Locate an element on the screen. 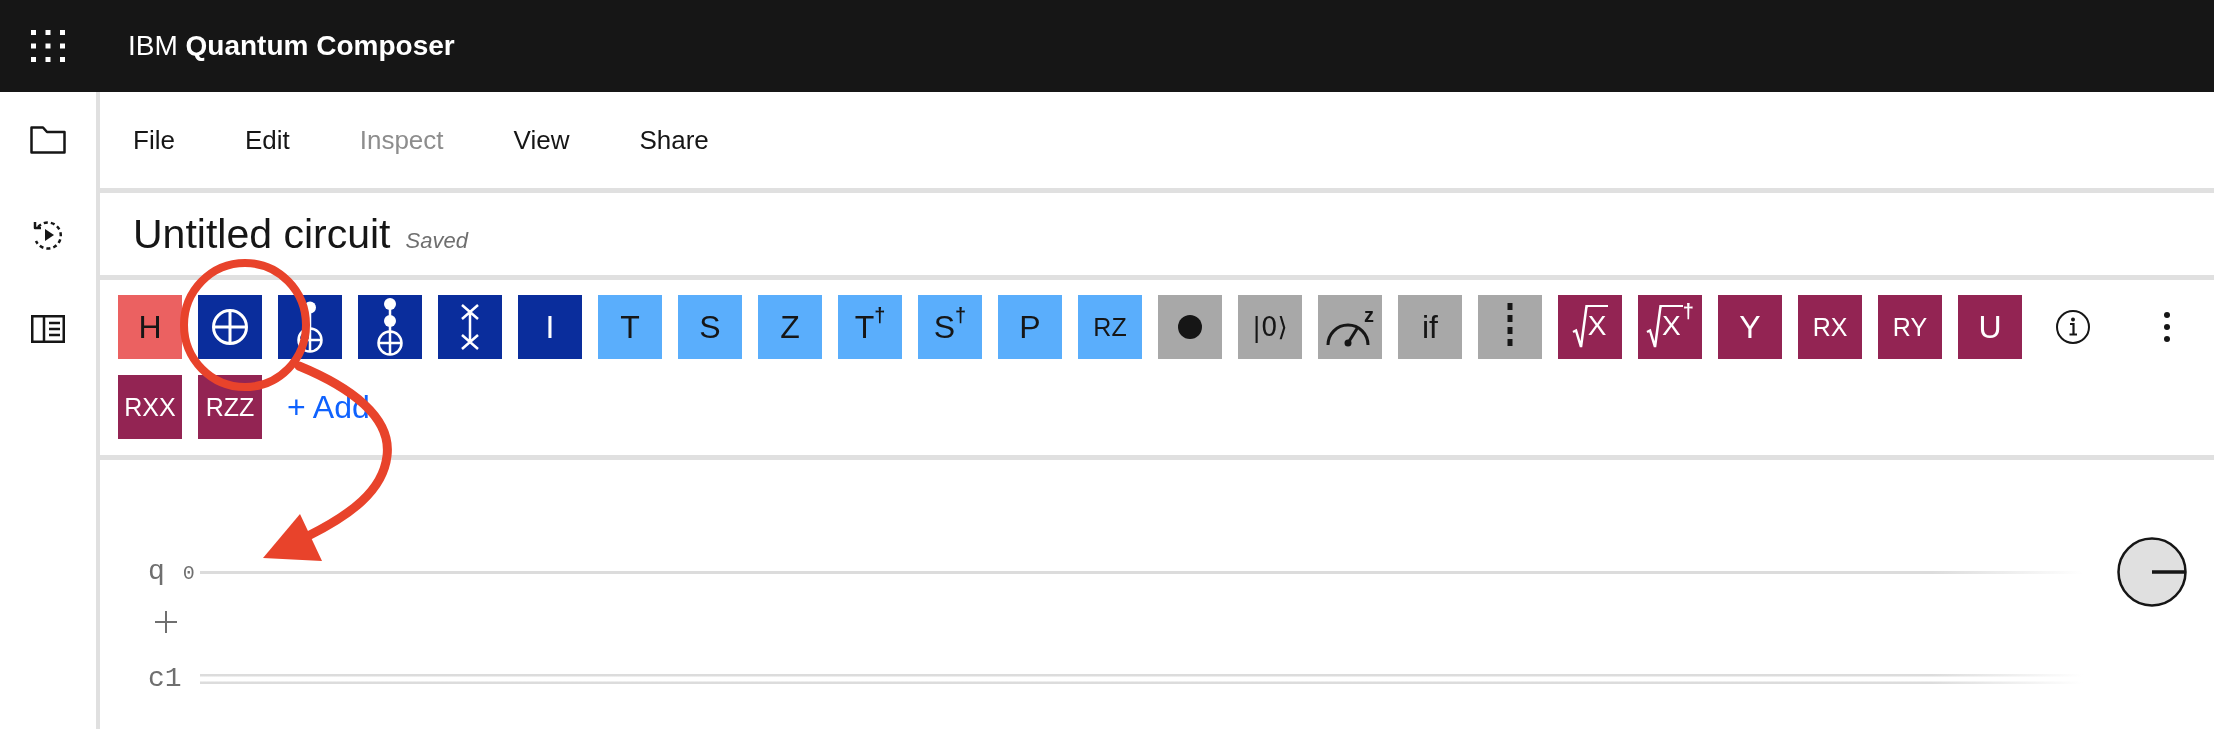  swap-icon is located at coordinates (470, 327).